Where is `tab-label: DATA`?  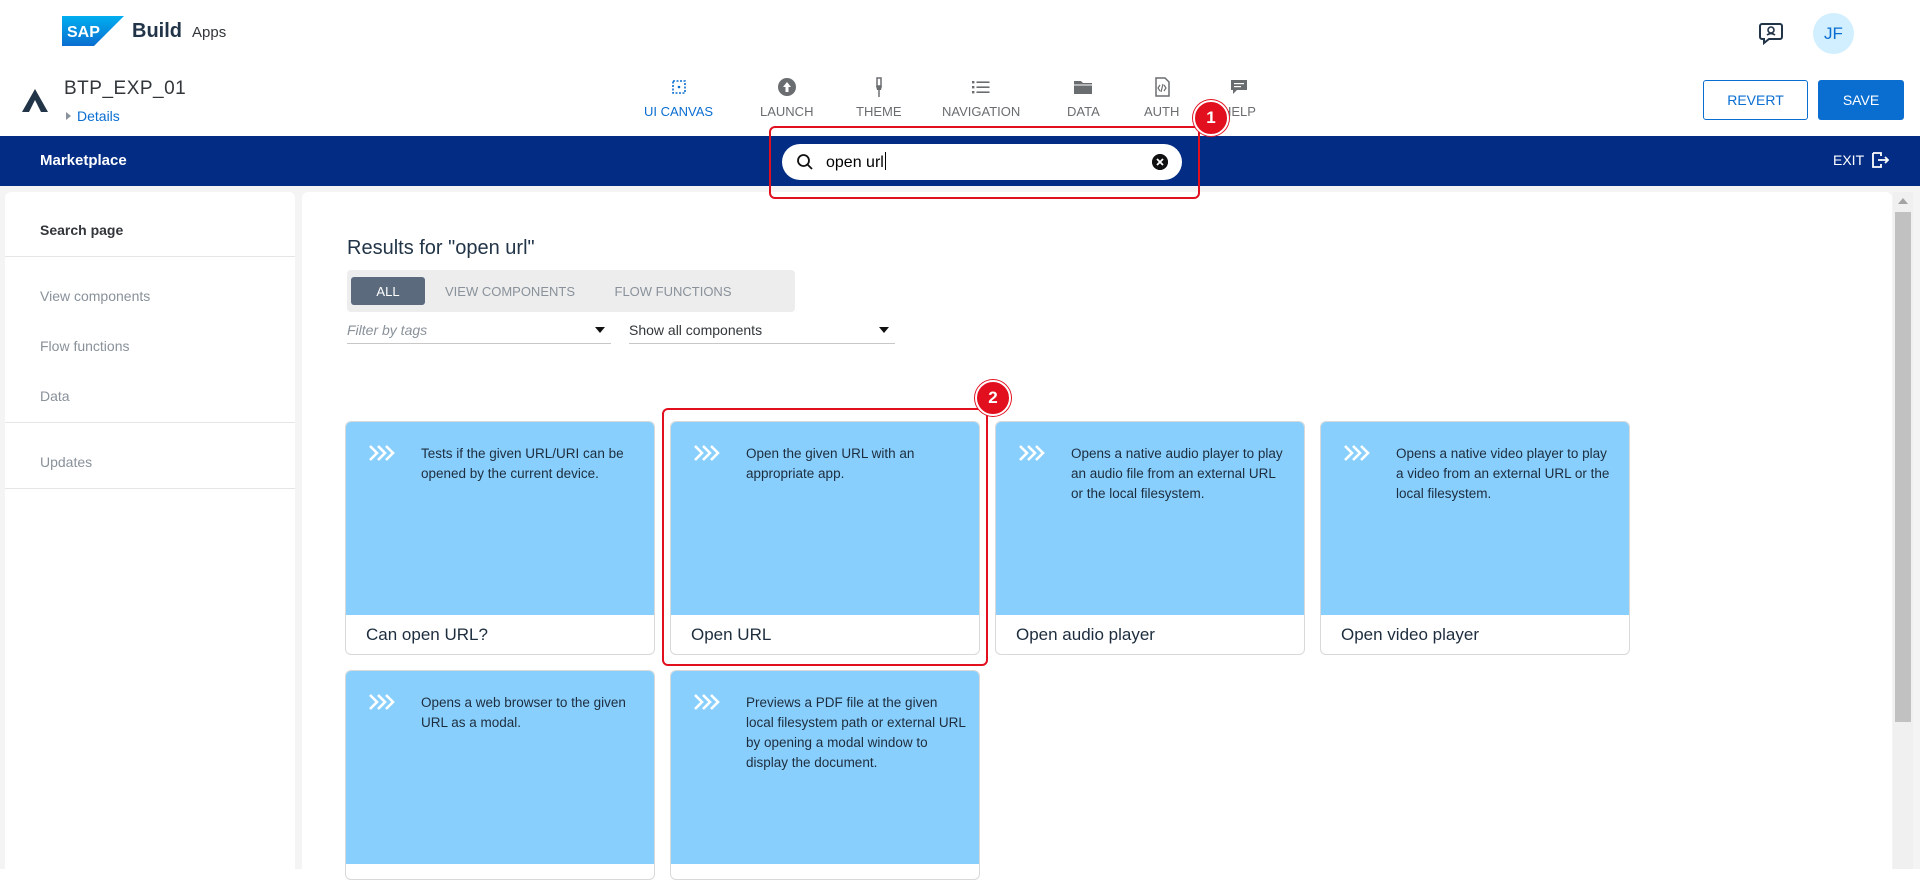
tab-label: DATA is located at coordinates (1083, 111).